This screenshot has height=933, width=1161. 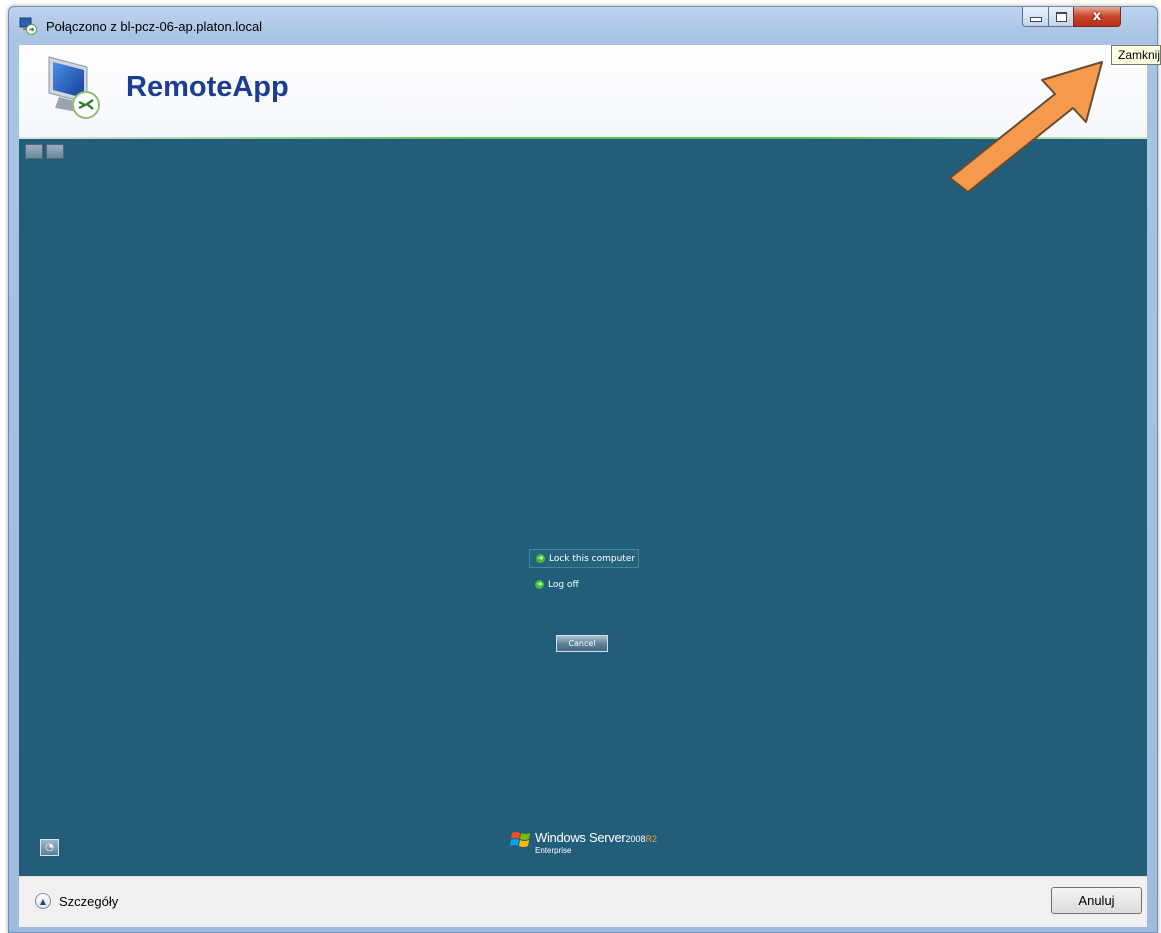 What do you see at coordinates (89, 901) in the screenshot?
I see `details-label: Szczegóły` at bounding box center [89, 901].